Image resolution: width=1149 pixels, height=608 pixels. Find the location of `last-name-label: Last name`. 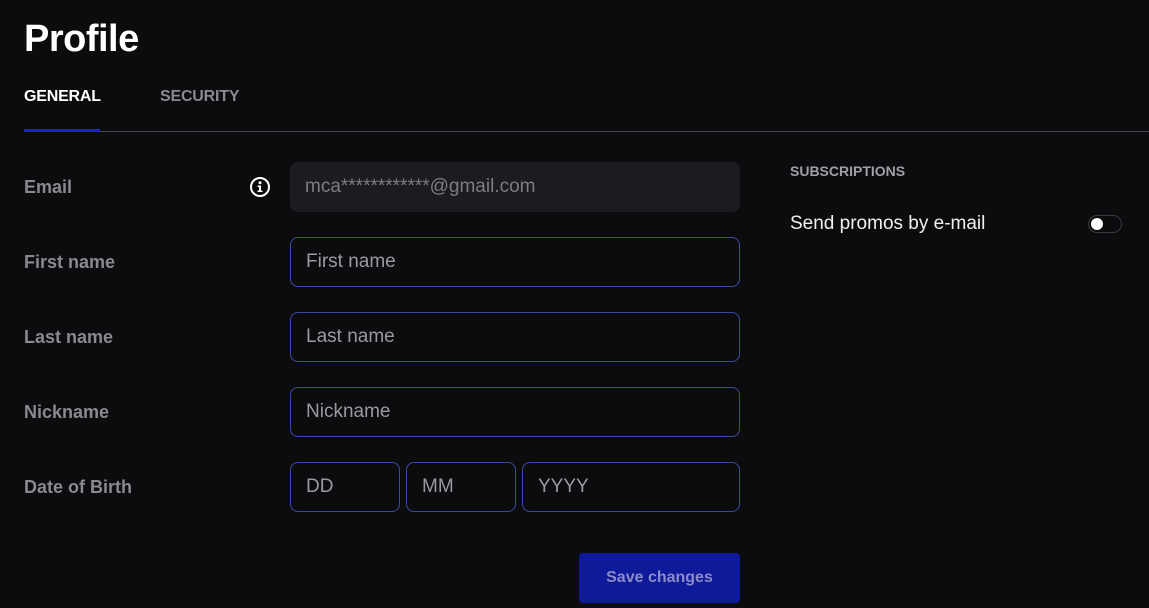

last-name-label: Last name is located at coordinates (69, 337).